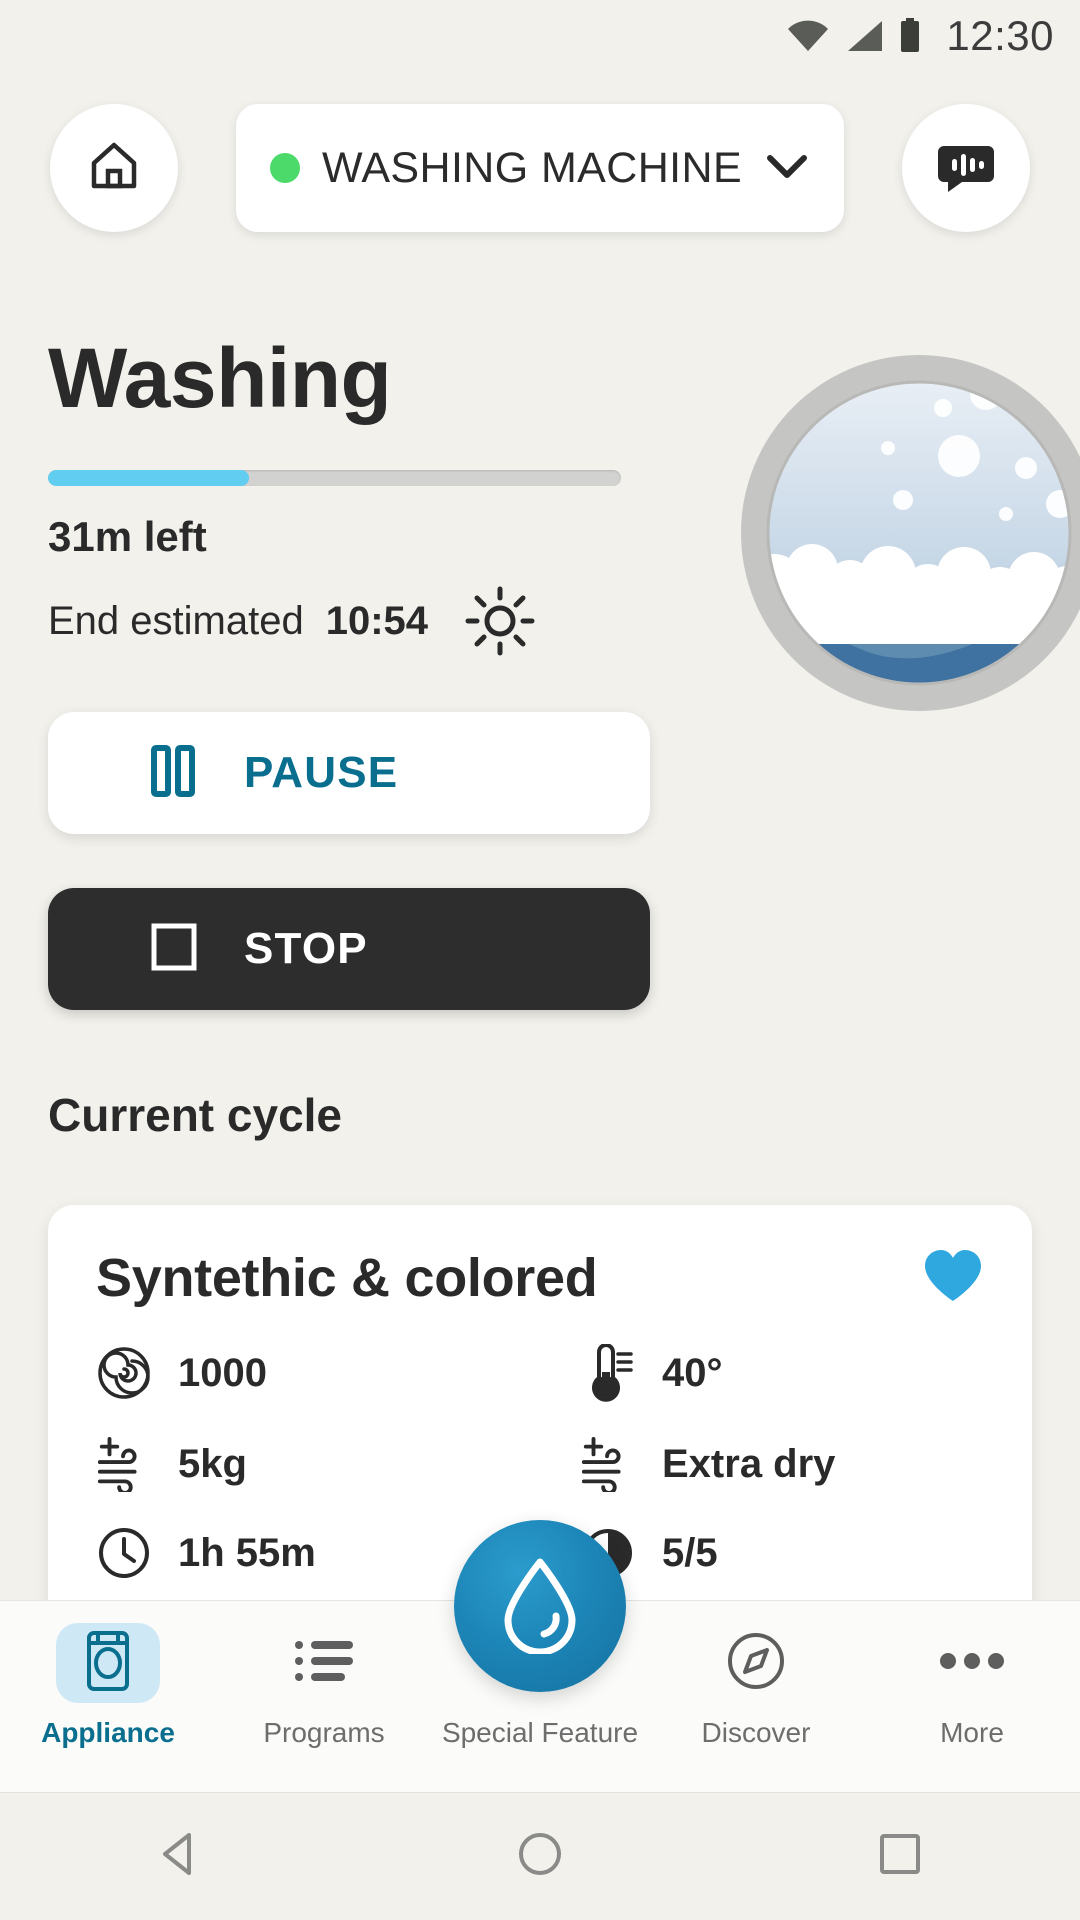  Describe the element at coordinates (180, 1856) in the screenshot. I see `back-triangle-icon` at that location.